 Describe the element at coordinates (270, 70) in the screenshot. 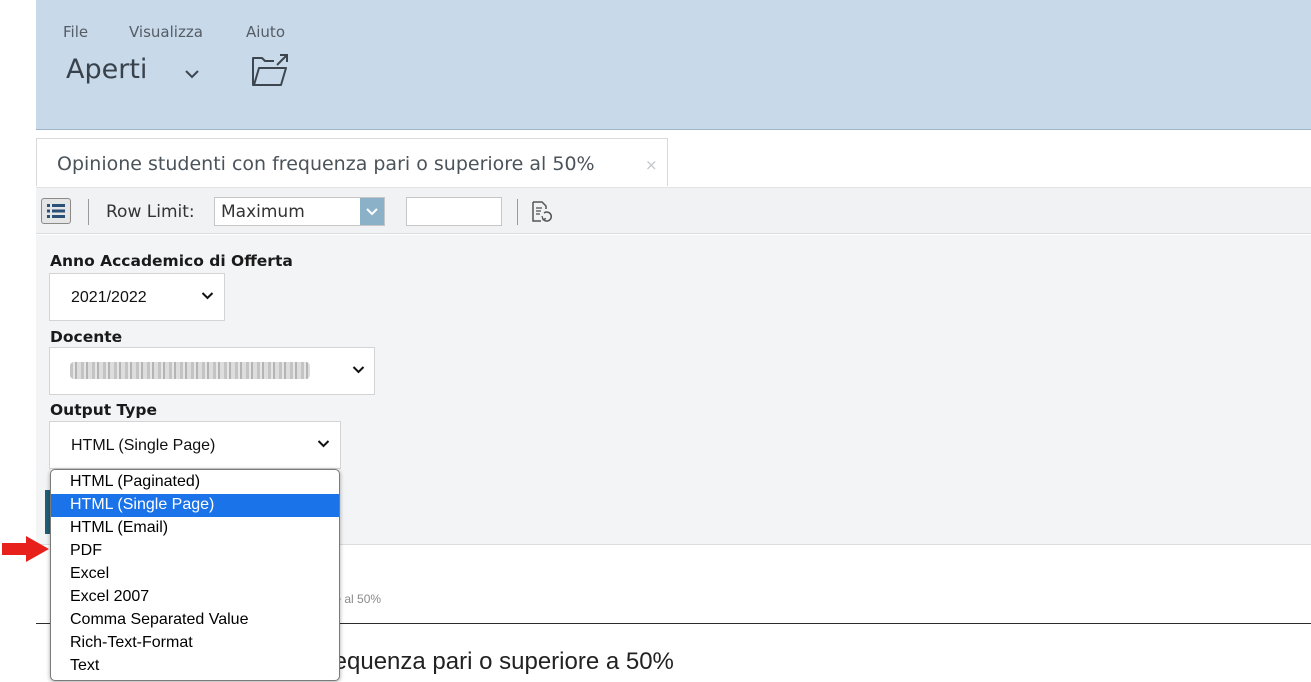

I see `folder-open-icon` at that location.